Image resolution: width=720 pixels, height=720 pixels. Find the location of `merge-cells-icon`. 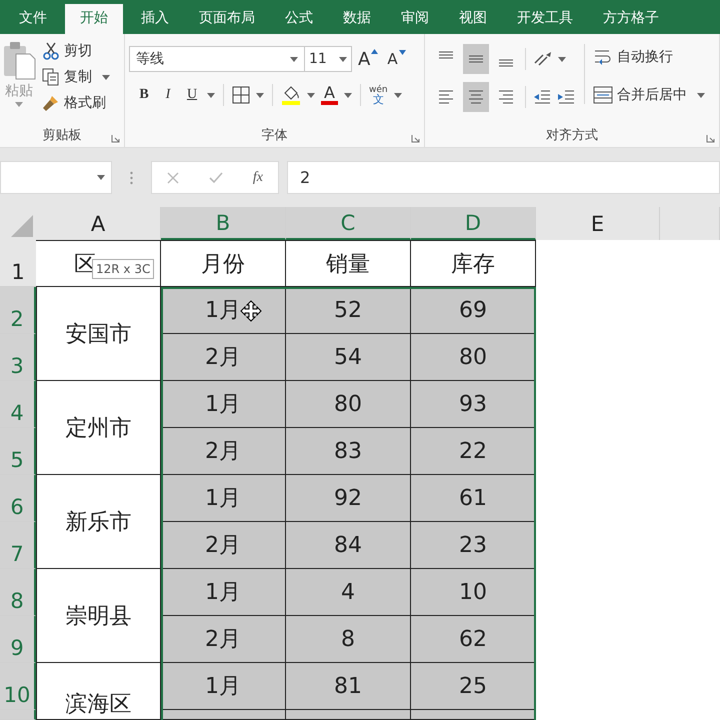

merge-cells-icon is located at coordinates (603, 95).